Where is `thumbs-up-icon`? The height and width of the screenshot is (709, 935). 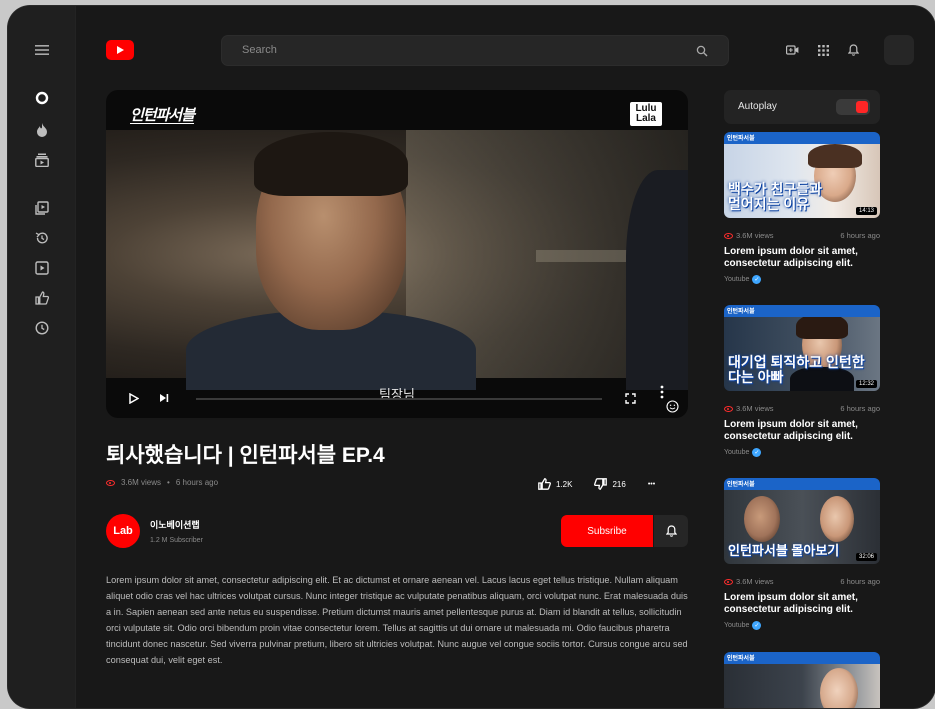 thumbs-up-icon is located at coordinates (544, 484).